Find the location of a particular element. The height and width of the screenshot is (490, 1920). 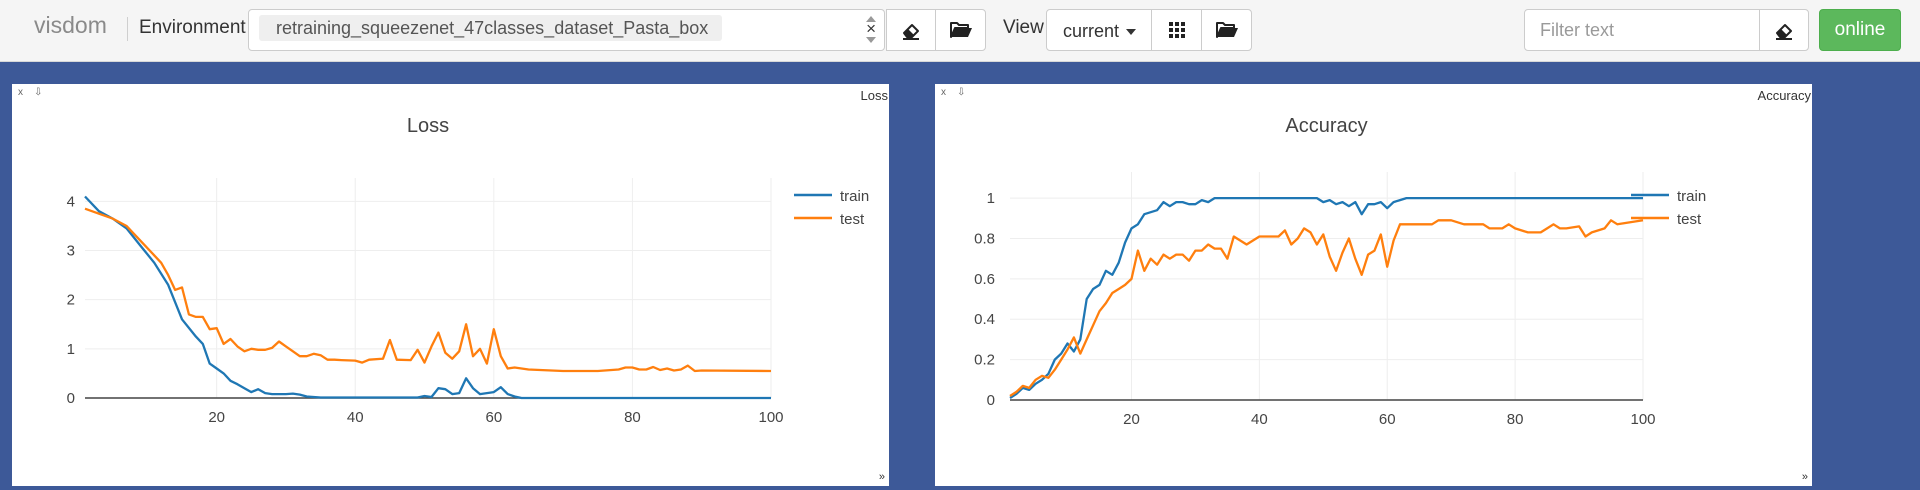

filter-text-input is located at coordinates (1642, 30).